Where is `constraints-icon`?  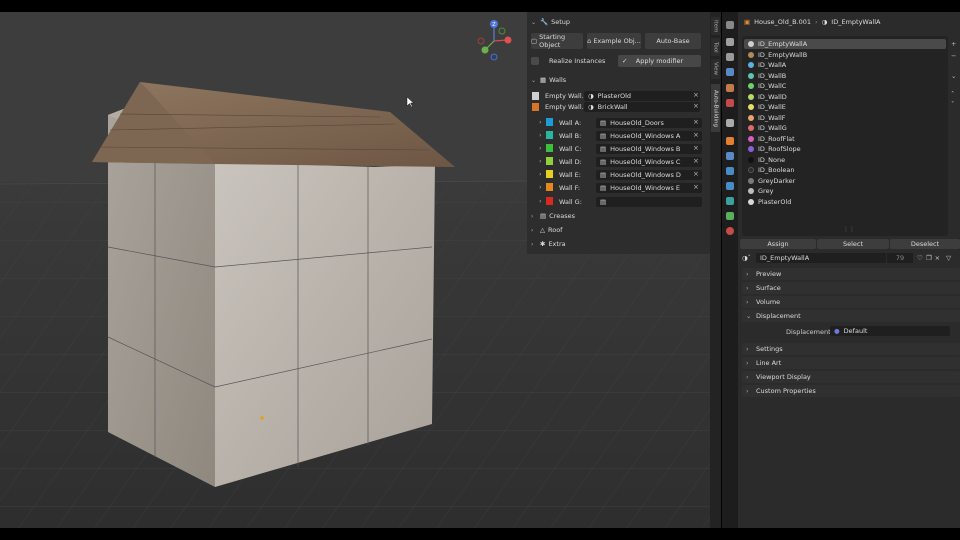 constraints-icon is located at coordinates (730, 201).